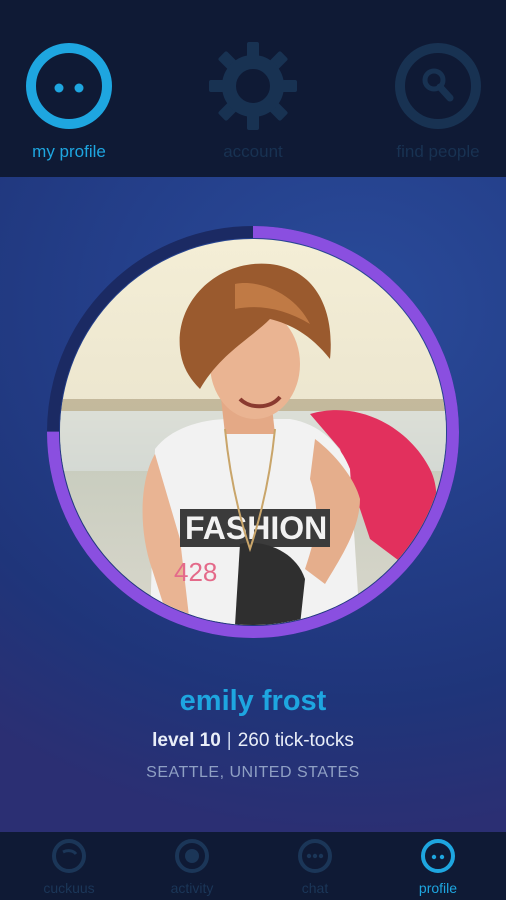 The image size is (506, 900). Describe the element at coordinates (69, 151) in the screenshot. I see `tab-label: my profile` at that location.